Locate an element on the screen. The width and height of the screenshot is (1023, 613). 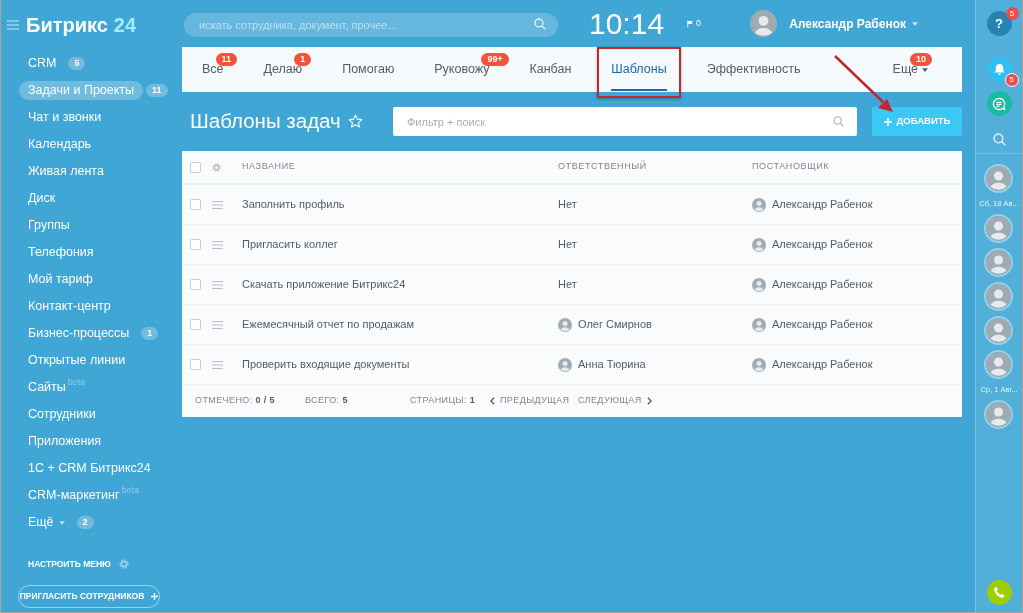
tab-counter: 99+ is located at coordinates (495, 59).